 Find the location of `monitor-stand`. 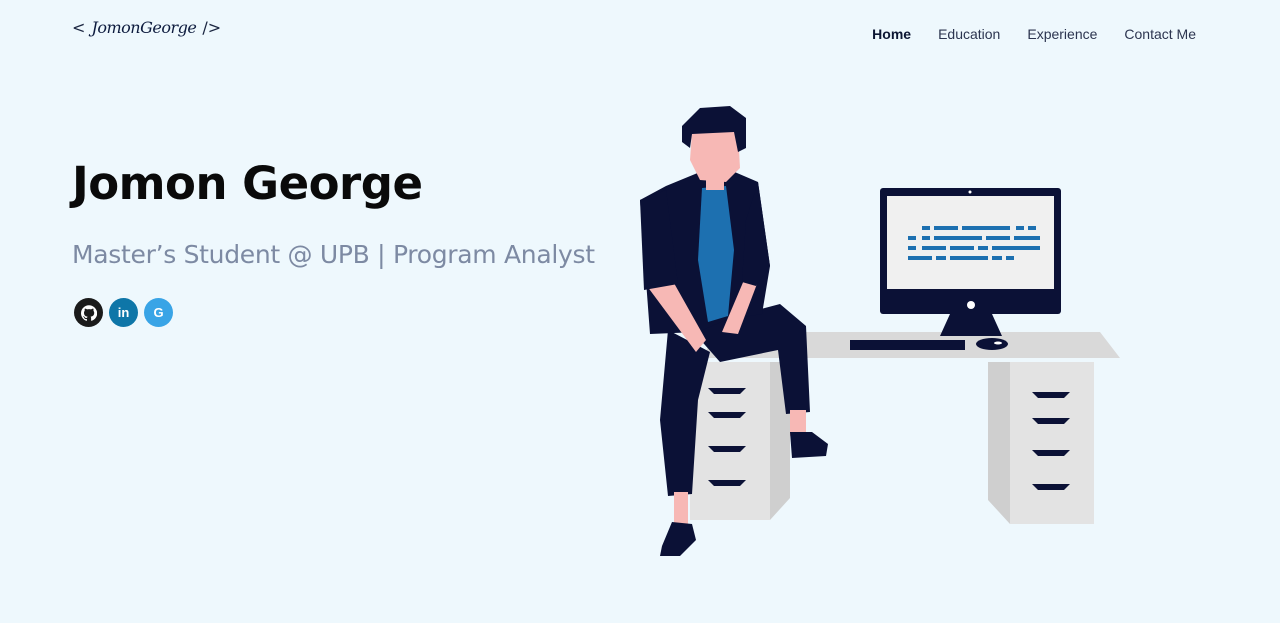

monitor-stand is located at coordinates (971, 325).